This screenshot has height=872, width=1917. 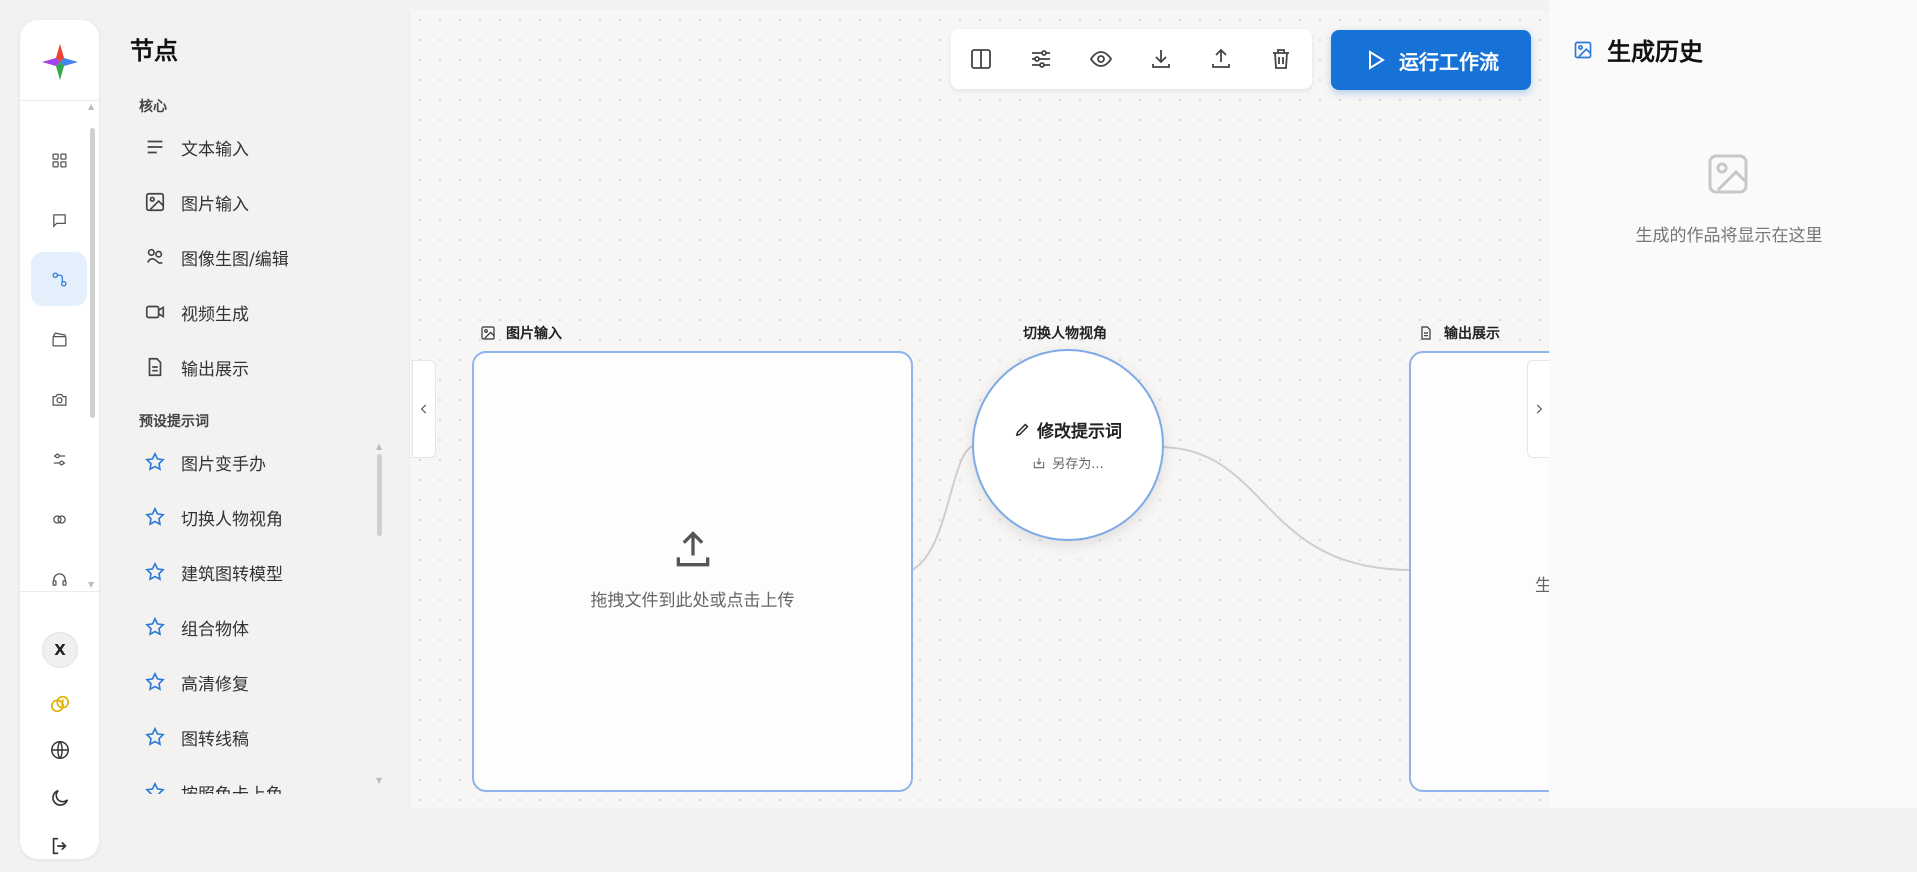 What do you see at coordinates (59, 579) in the screenshot?
I see `rail-support-button` at bounding box center [59, 579].